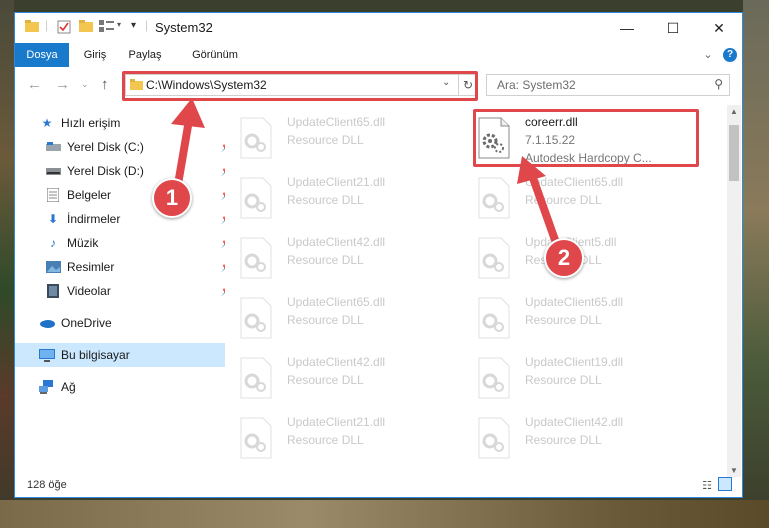 Image resolution: width=769 pixels, height=528 pixels. What do you see at coordinates (172, 198) in the screenshot?
I see `step-1-badge: 1` at bounding box center [172, 198].